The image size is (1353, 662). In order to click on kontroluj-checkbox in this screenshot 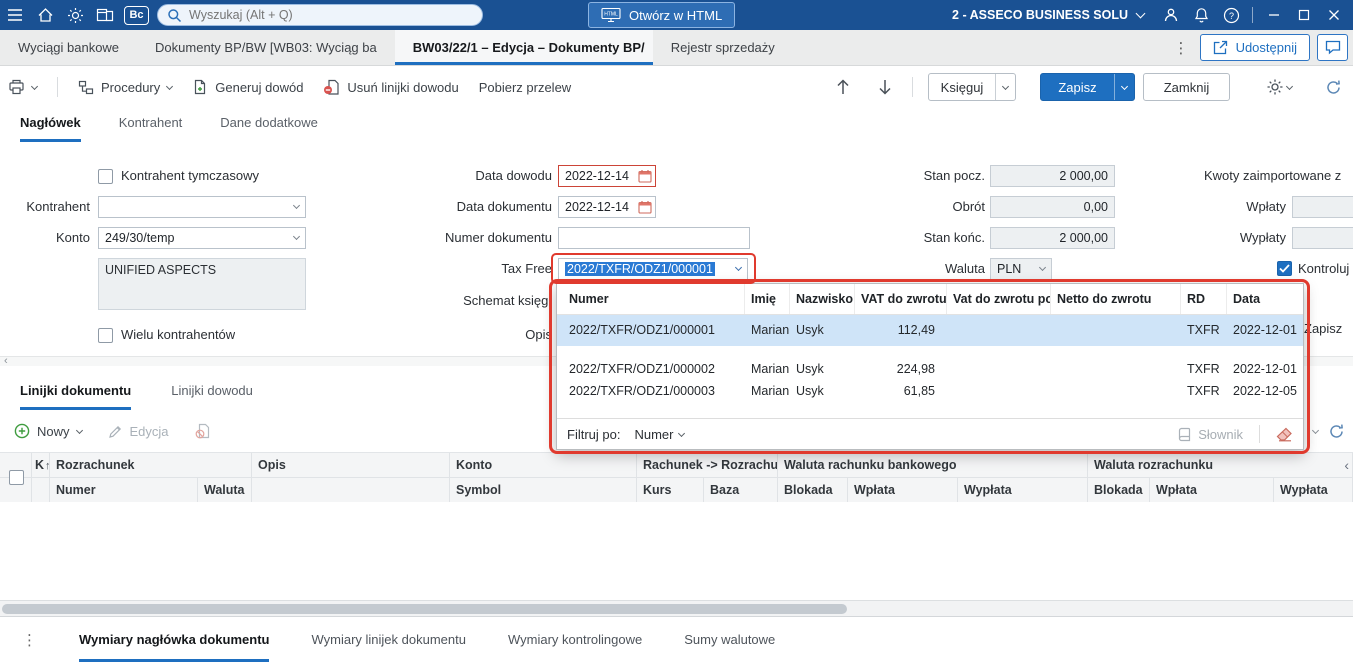, I will do `click(1284, 268)`.